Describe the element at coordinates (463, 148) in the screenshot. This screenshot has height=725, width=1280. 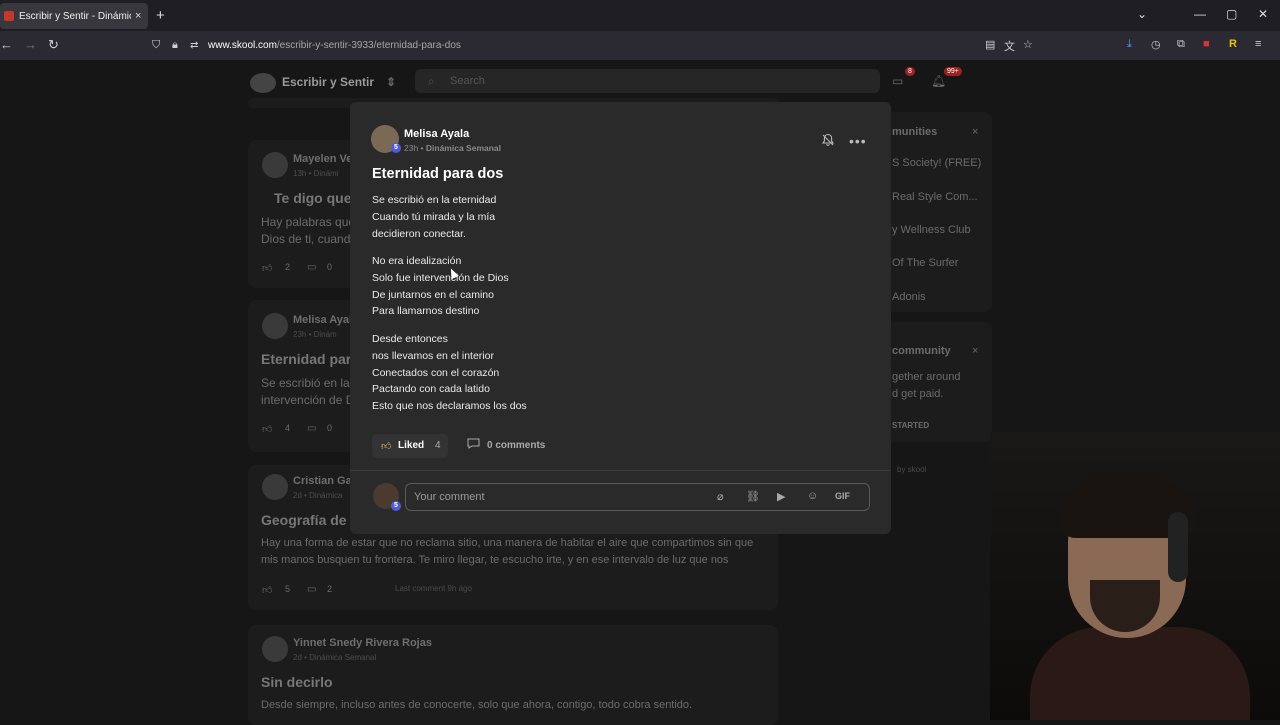
I see `post-category: Dinámica Semanal` at that location.